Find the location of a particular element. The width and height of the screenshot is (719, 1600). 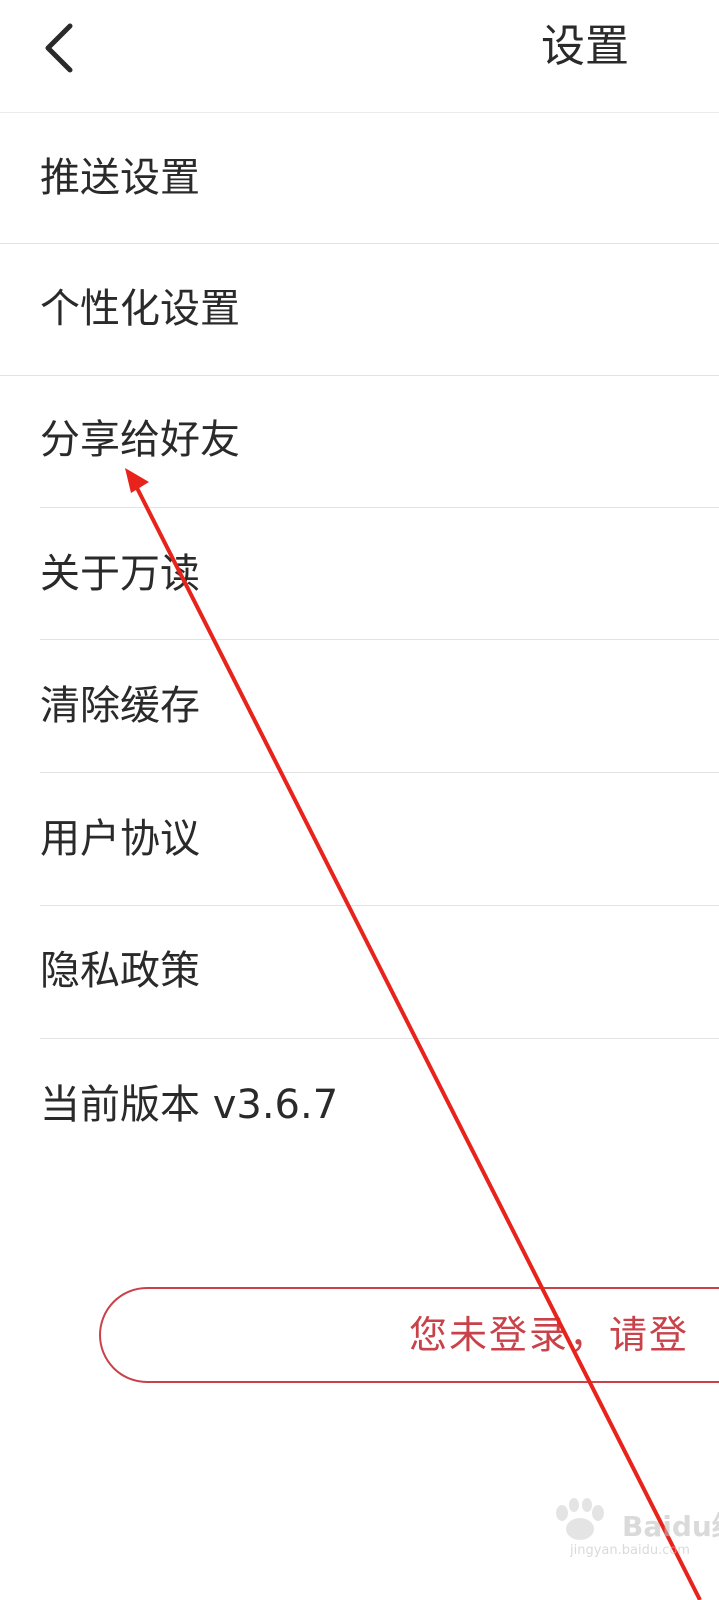

menu-item-label: 用户协议 is located at coordinates (120, 839).